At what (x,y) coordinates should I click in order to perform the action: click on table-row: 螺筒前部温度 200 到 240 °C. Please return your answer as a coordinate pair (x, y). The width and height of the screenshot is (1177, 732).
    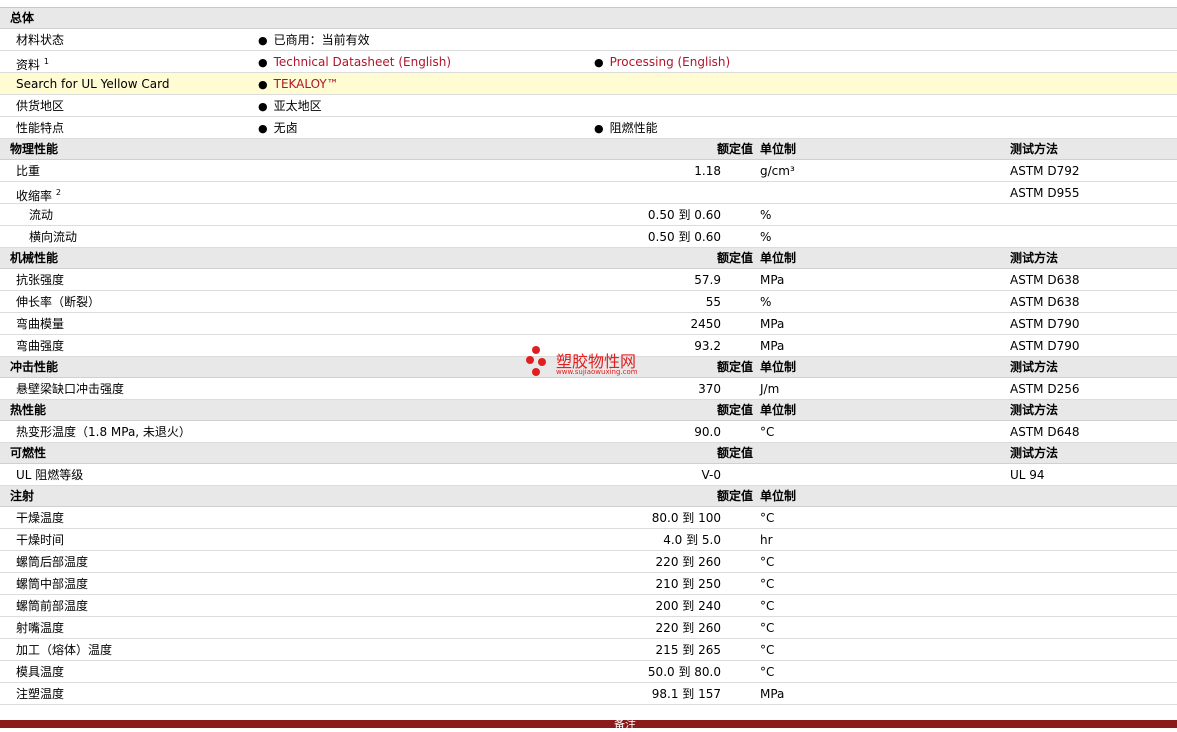
    Looking at the image, I should click on (588, 606).